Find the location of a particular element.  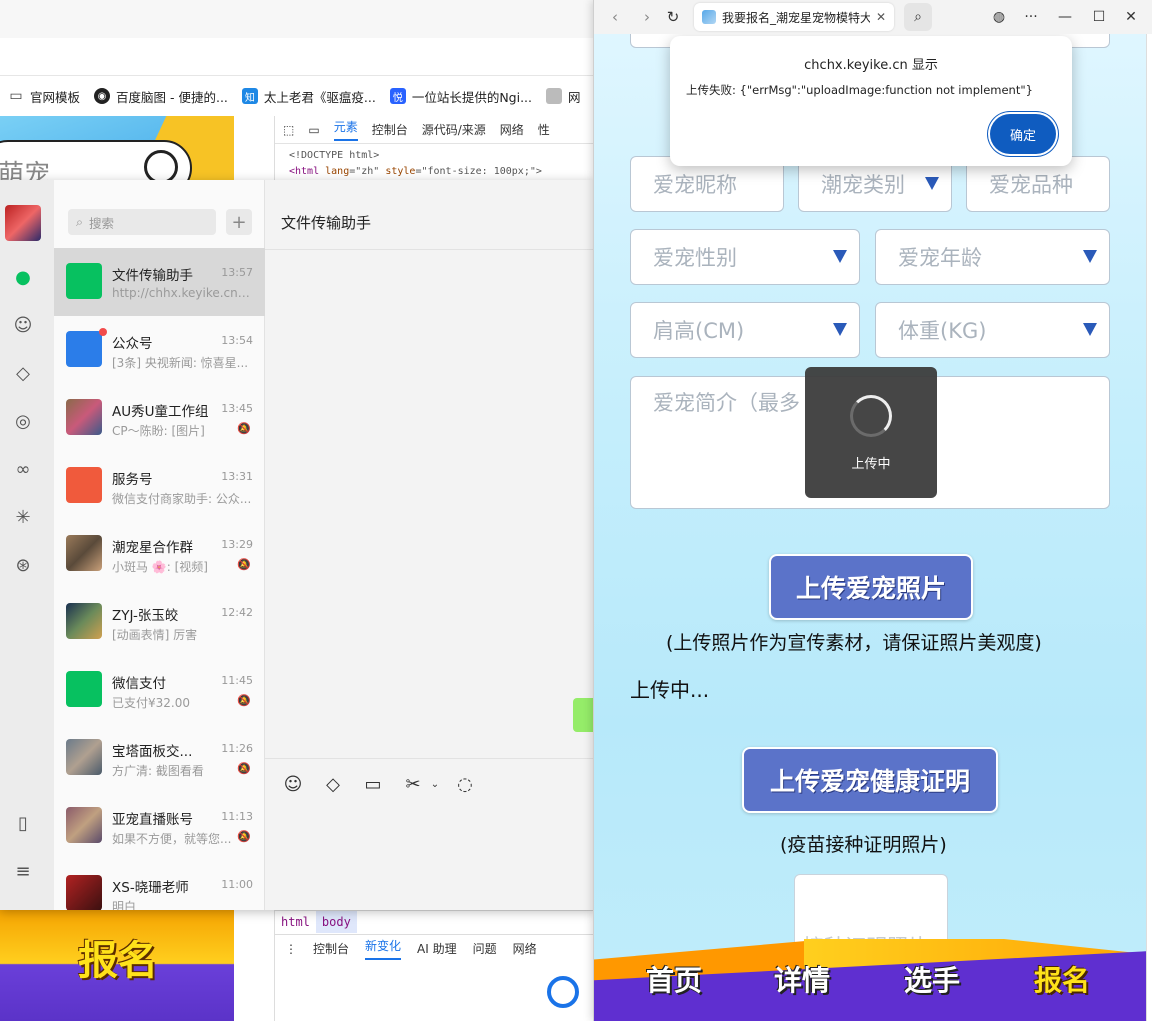

chat-item: ZYJ-张玉皎 12:42 [动画表情] 厉害 is located at coordinates (159, 622).